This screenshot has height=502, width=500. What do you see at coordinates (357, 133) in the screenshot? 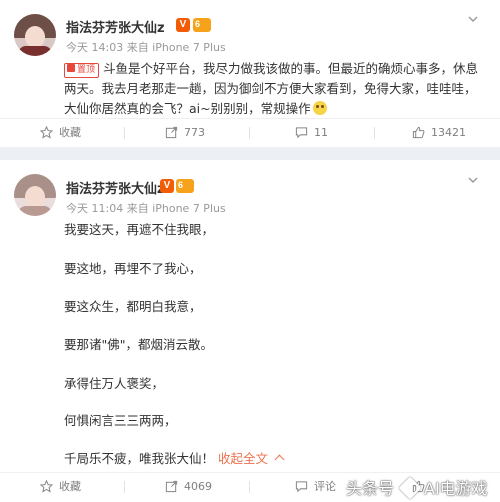
I see `comment-button: 11` at bounding box center [357, 133].